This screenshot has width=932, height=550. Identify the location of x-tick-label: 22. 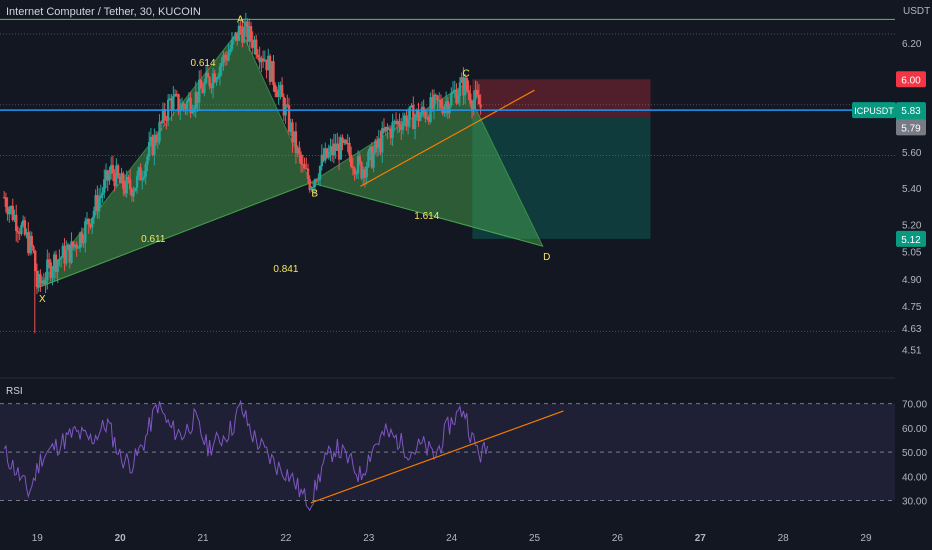
(286, 538).